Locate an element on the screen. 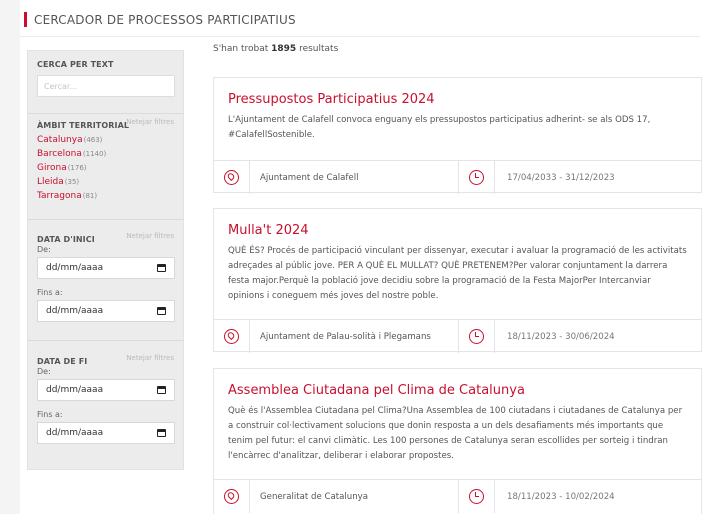 This screenshot has width=704, height=514. search-filter: CERCA PER TEXT is located at coordinates (106, 78).